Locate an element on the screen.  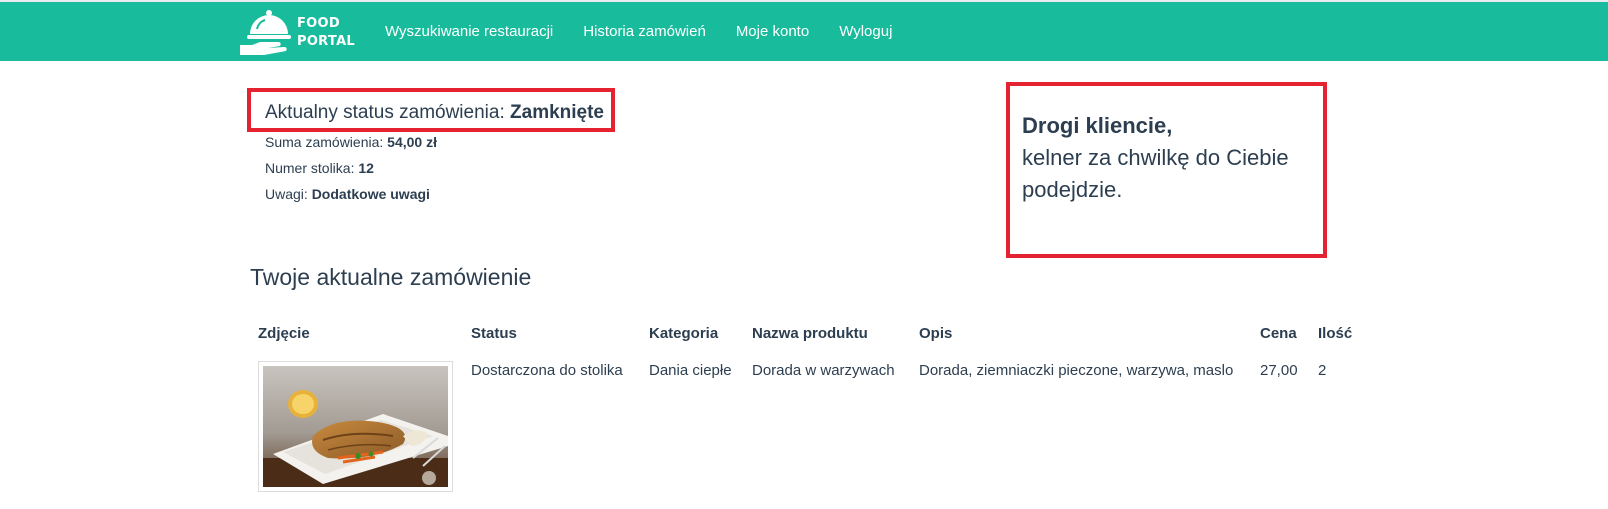
row-product-name: Dorada w warzywach is located at coordinates (823, 370).